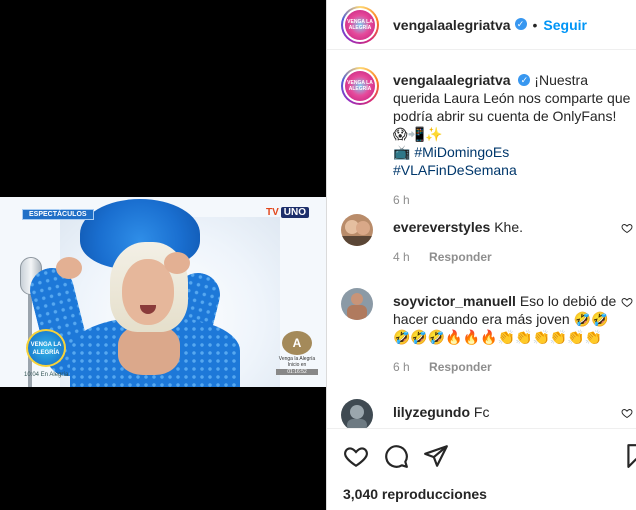 Image resolution: width=636 pixels, height=510 pixels. I want to click on share-icon, so click(436, 456).